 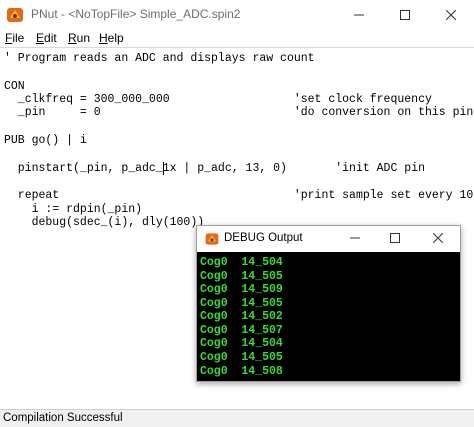 I want to click on code-line: CON, so click(x=14, y=86).